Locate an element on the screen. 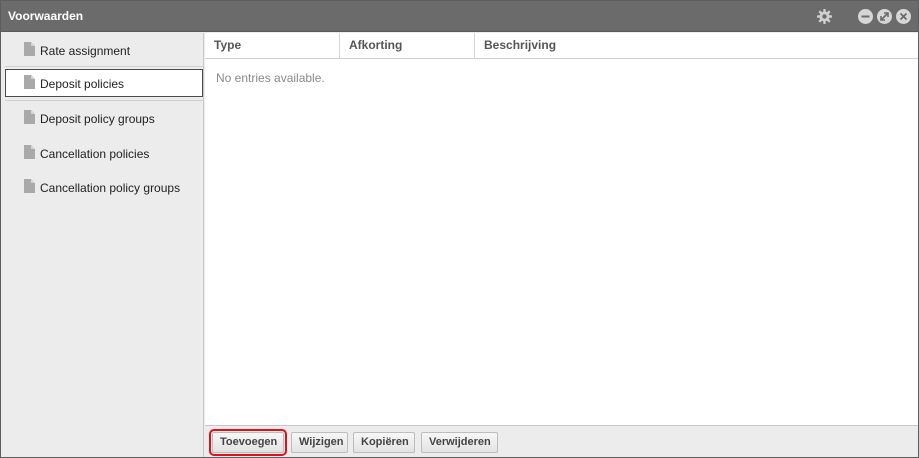 The image size is (919, 458). sidebar-item-cancellation-policies: Cancellation policies is located at coordinates (104, 153).